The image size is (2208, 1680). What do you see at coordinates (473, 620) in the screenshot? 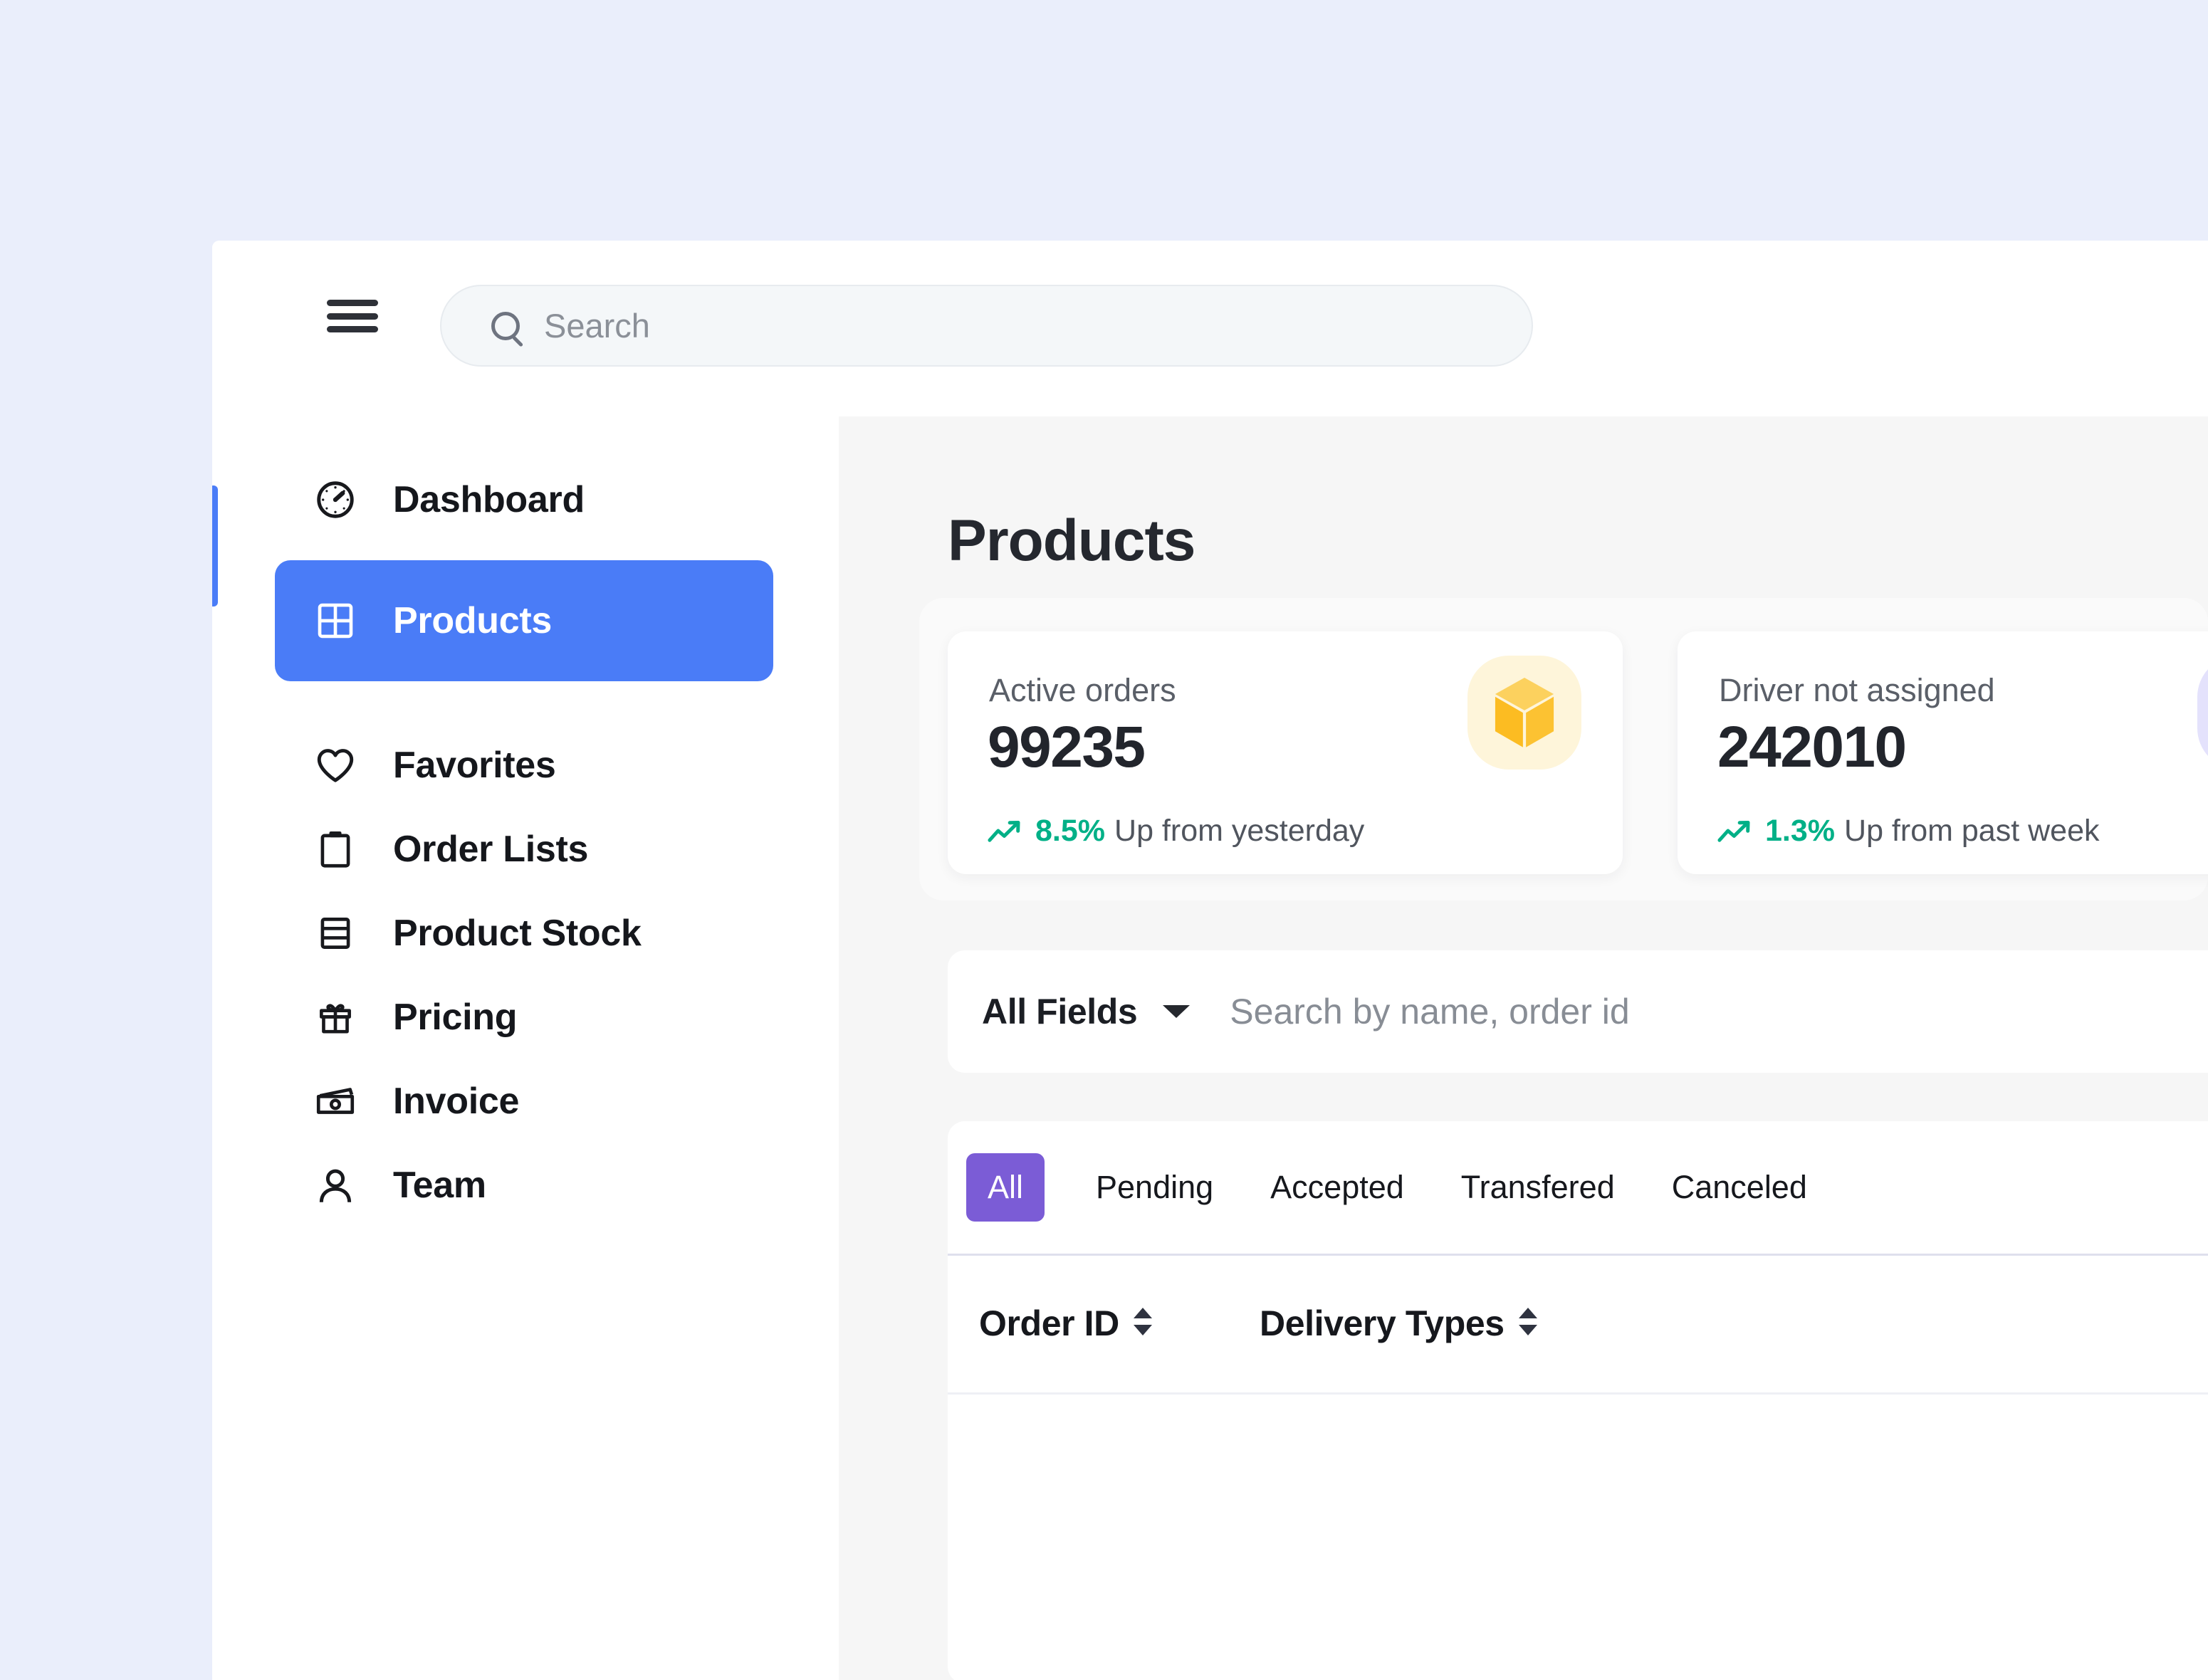
I see `sidebar-item-label: Products` at bounding box center [473, 620].